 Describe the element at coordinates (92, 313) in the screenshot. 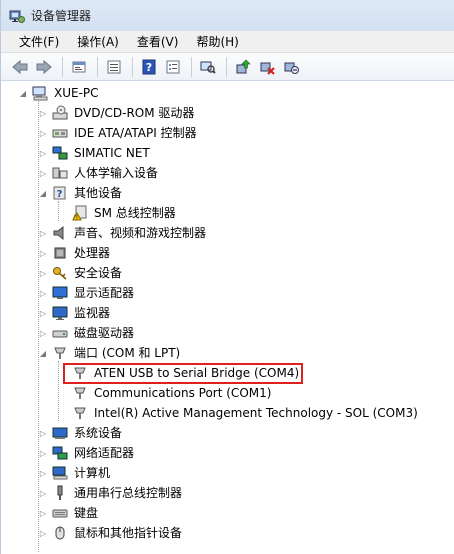

I see `tree-label: 监视器` at that location.